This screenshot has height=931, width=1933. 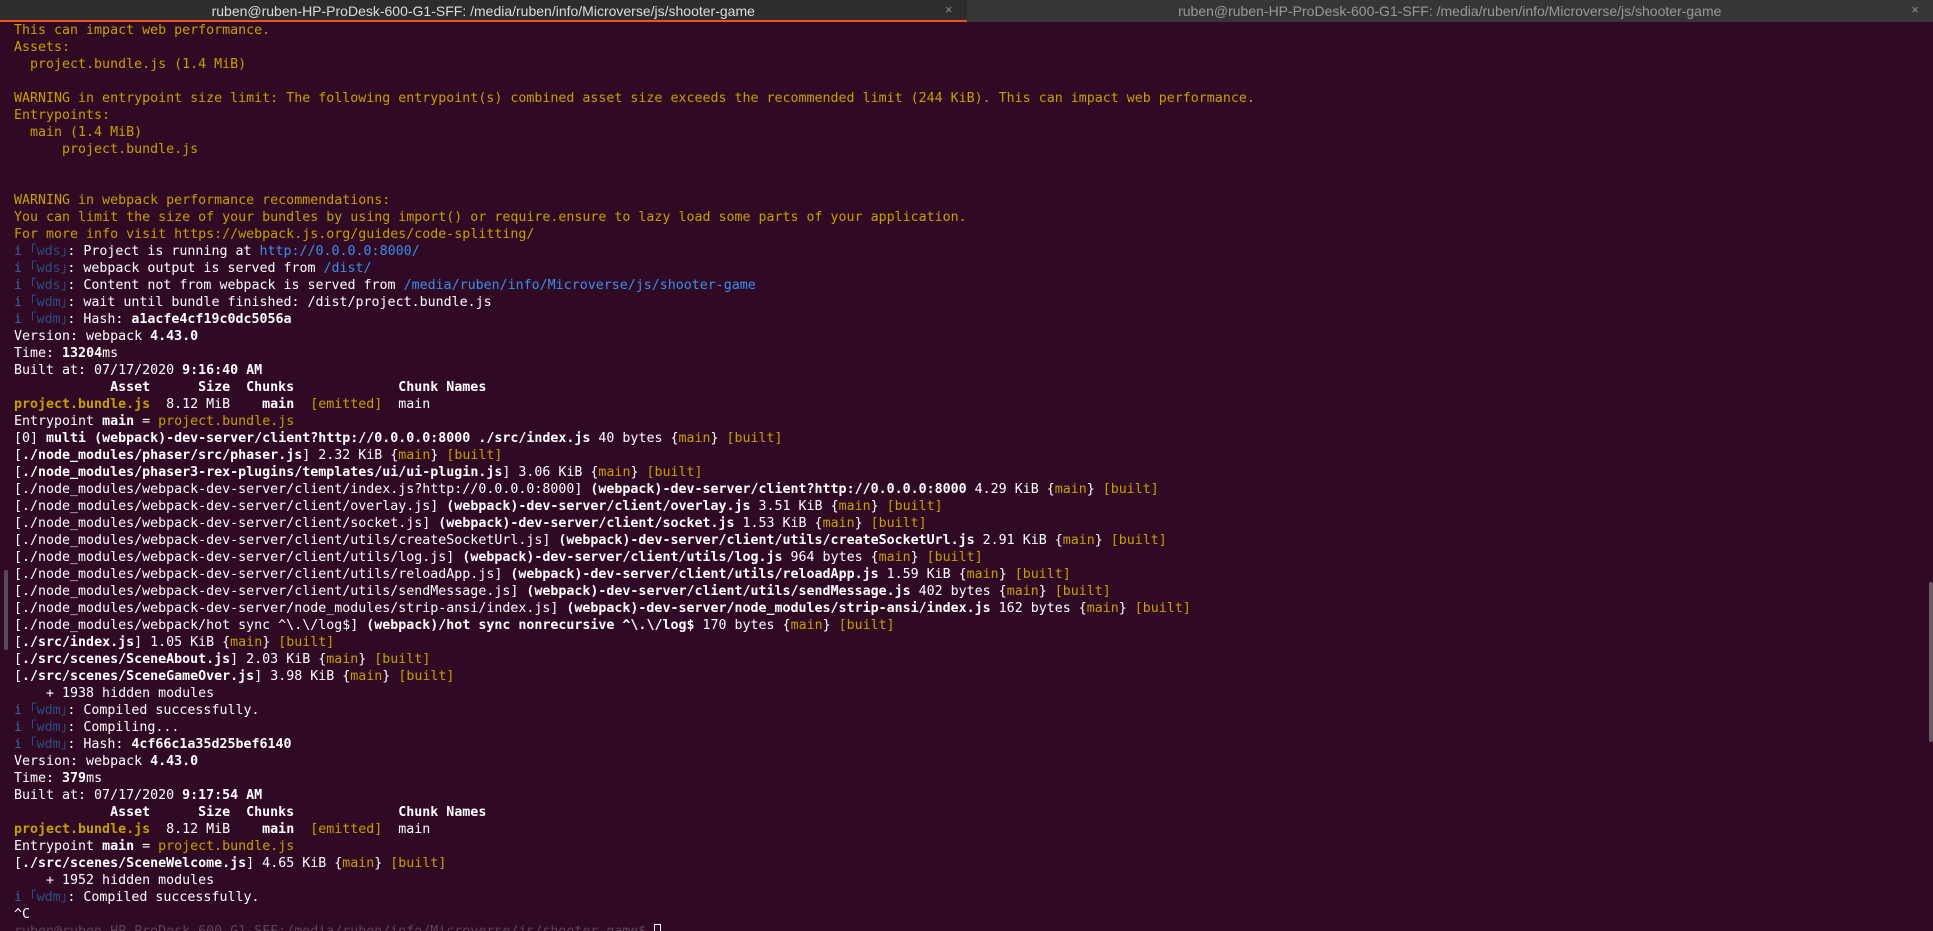 I want to click on terminal-text: 9:17:54 AM, so click(x=222, y=795).